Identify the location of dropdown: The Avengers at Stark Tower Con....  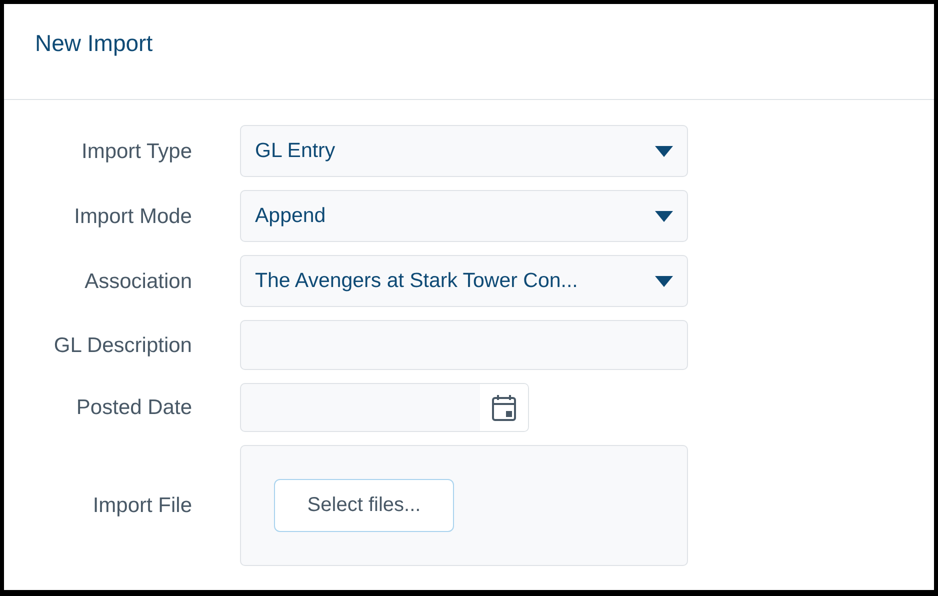
(464, 281).